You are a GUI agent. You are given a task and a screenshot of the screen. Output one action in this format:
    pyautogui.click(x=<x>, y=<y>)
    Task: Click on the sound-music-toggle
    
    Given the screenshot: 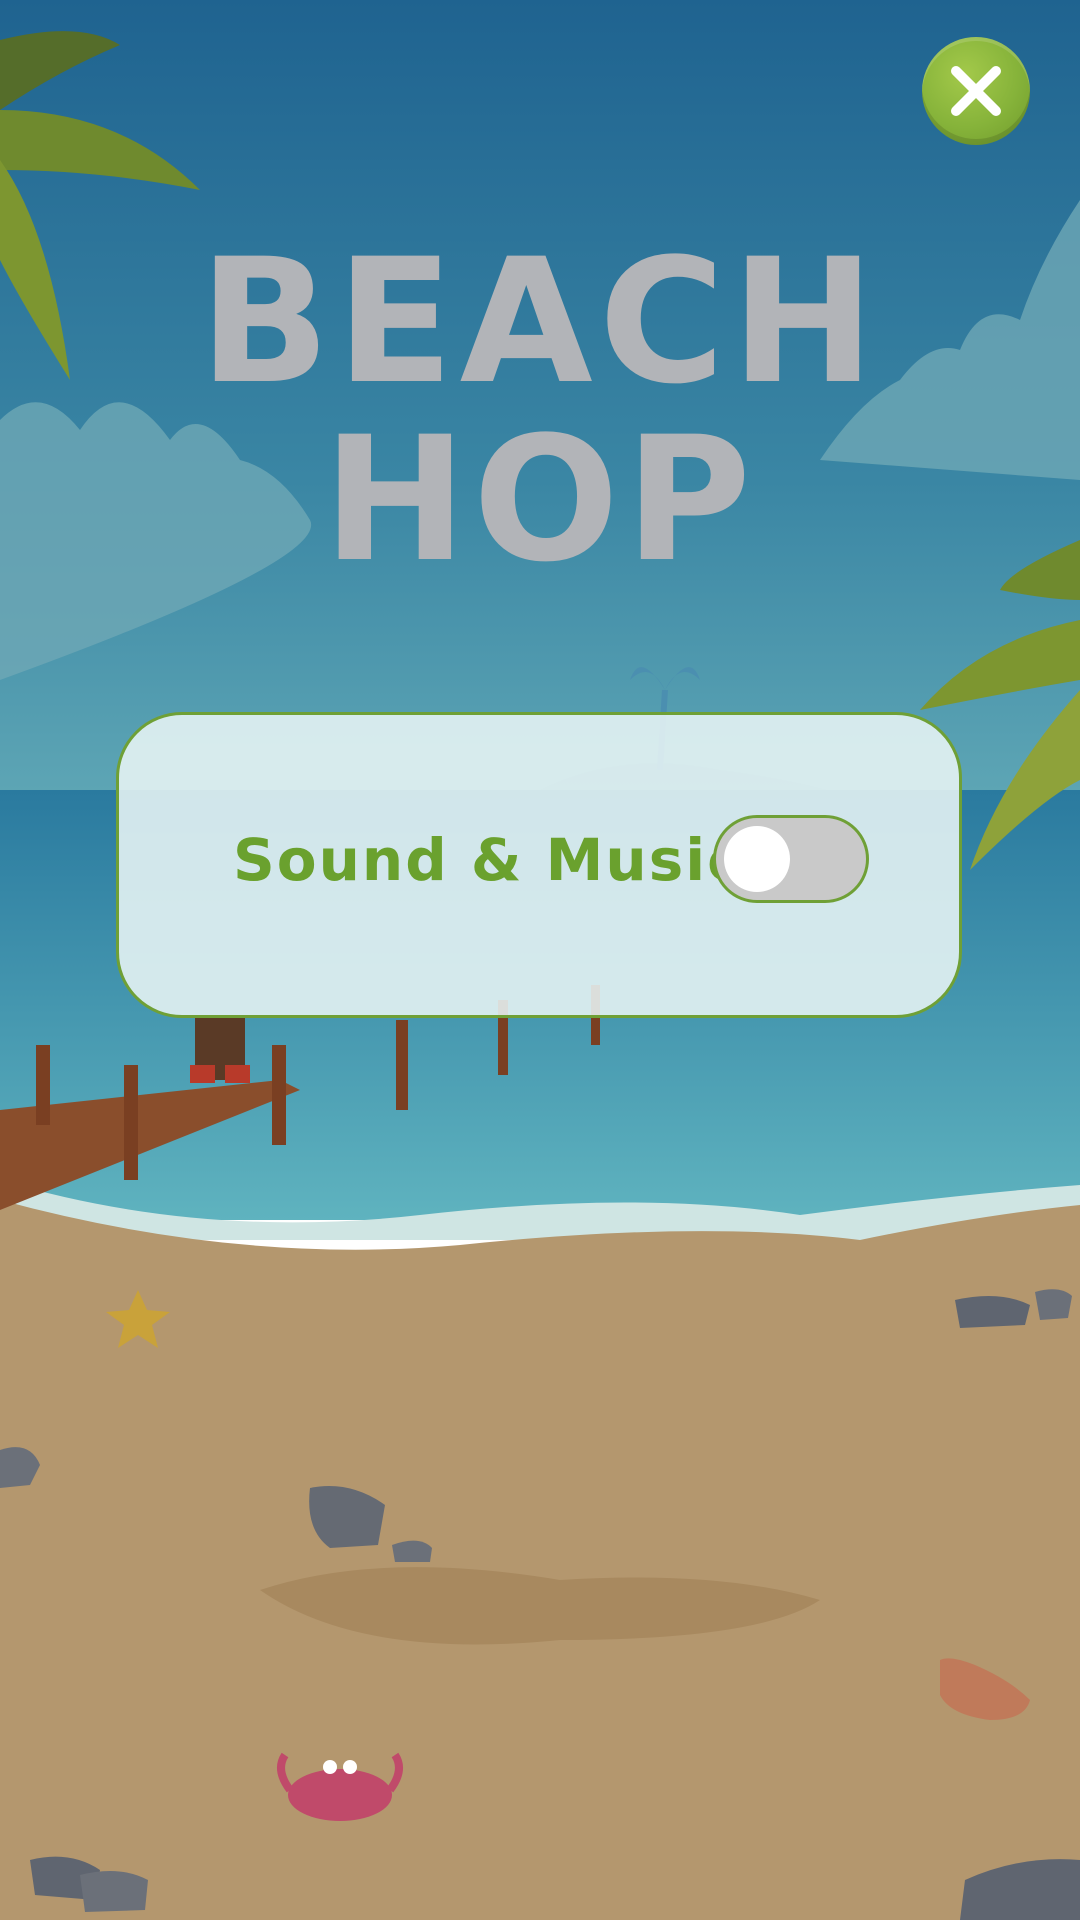 What is the action you would take?
    pyautogui.click(x=791, y=859)
    